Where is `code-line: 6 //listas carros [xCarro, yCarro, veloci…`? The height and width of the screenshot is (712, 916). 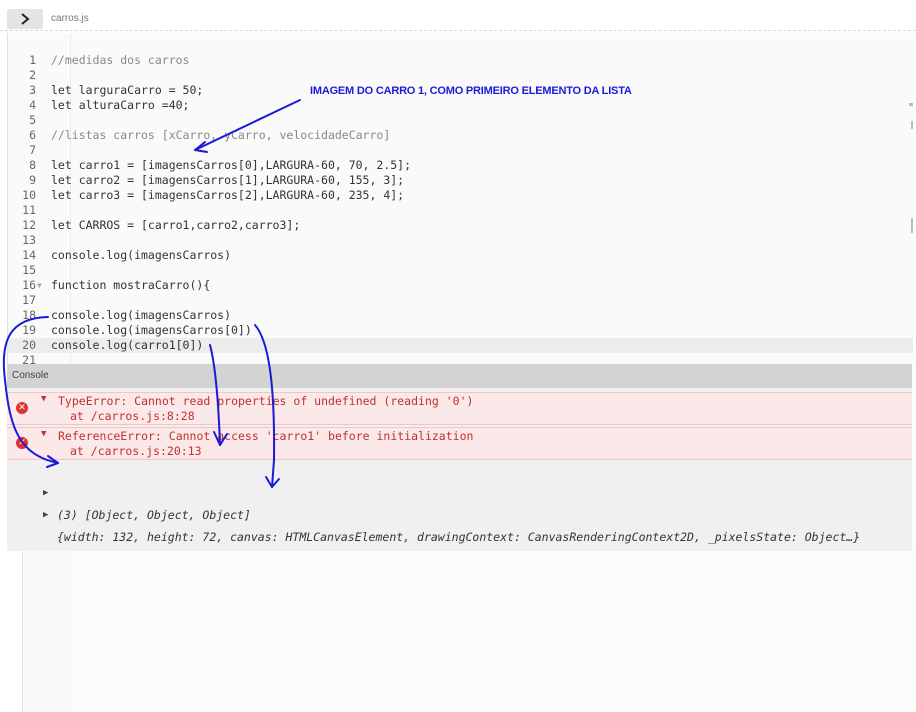
code-line: 6 //listas carros [xCarro, yCarro, veloci… is located at coordinates (460, 135).